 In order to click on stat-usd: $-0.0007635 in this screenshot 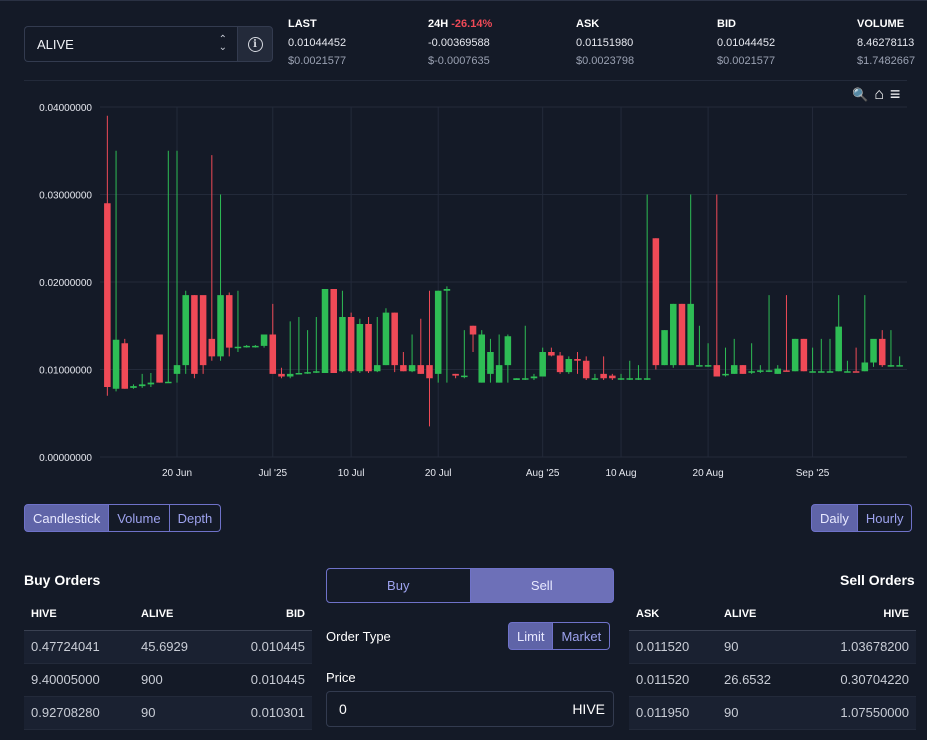, I will do `click(459, 61)`.